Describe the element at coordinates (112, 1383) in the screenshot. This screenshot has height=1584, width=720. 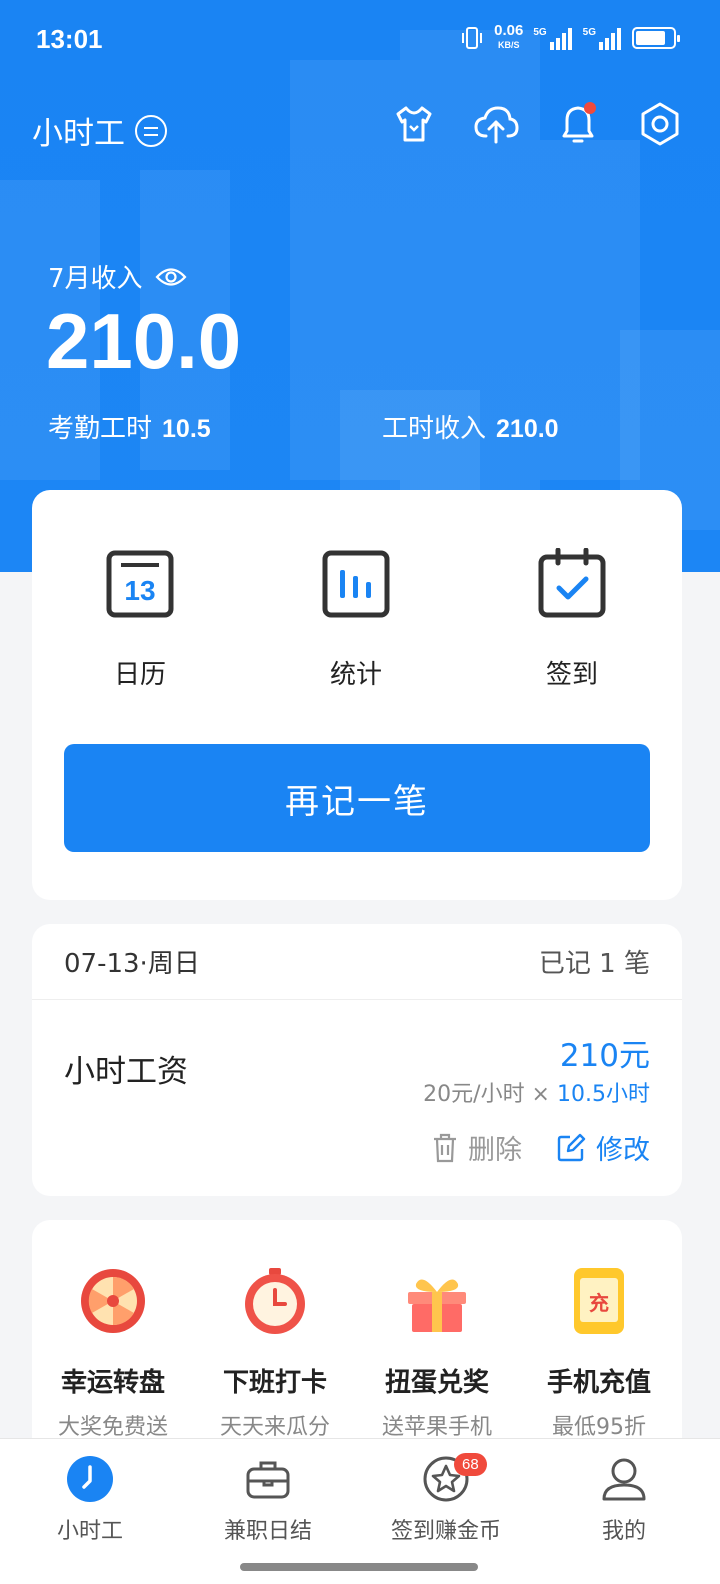
I see `promo-title: 幸运转盘` at that location.